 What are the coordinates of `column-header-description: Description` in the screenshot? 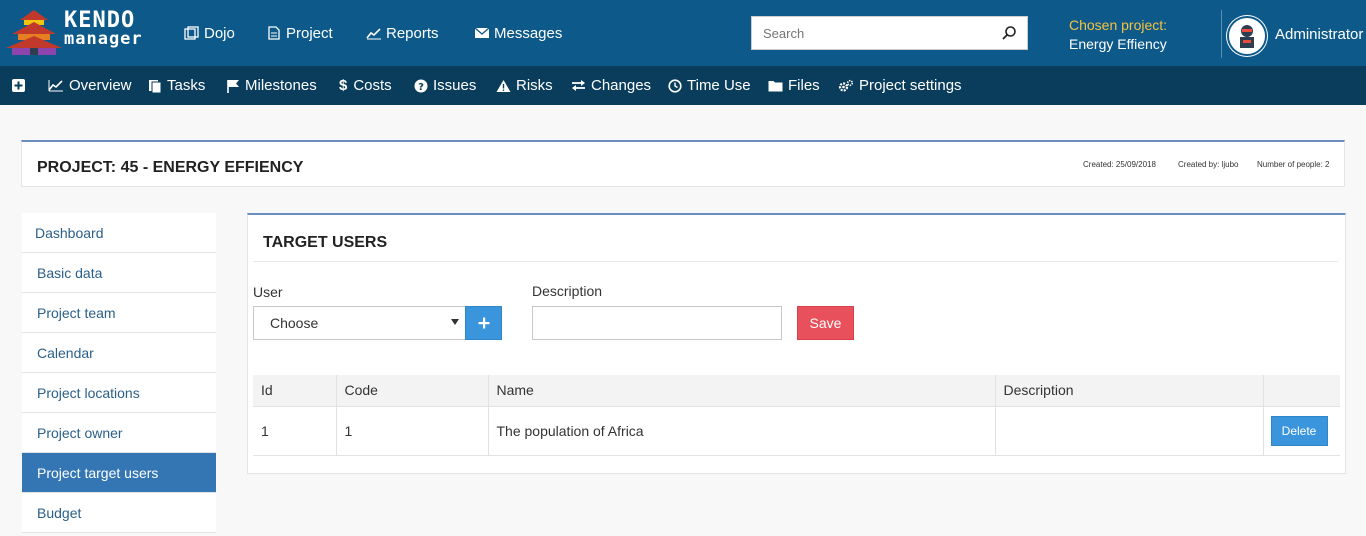 It's located at (1129, 391).